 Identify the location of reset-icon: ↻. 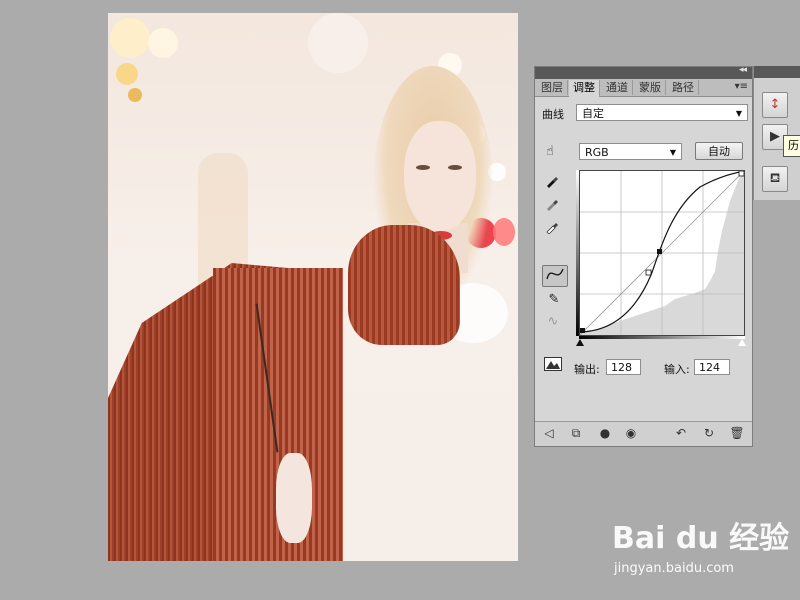
(709, 433).